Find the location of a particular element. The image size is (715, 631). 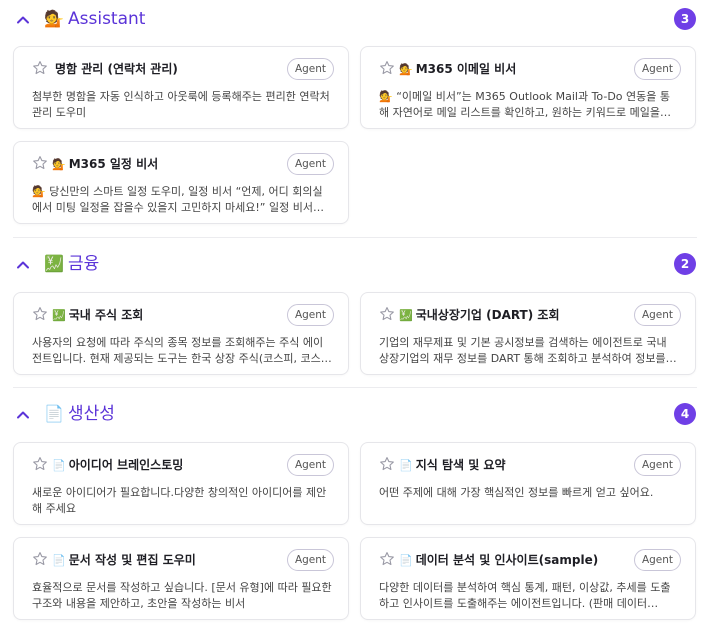

card-title: 💁 M365 일정 비서 is located at coordinates (155, 164).